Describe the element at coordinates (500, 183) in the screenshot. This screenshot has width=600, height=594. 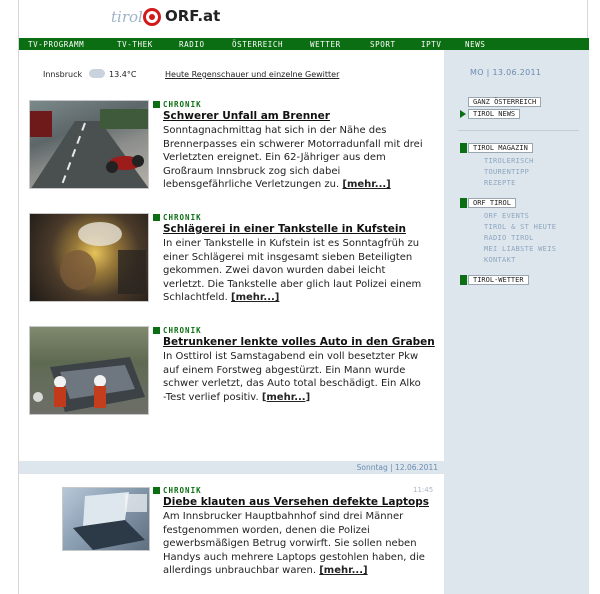
I see `sidebar-link-rezepte: REZEPTE` at that location.